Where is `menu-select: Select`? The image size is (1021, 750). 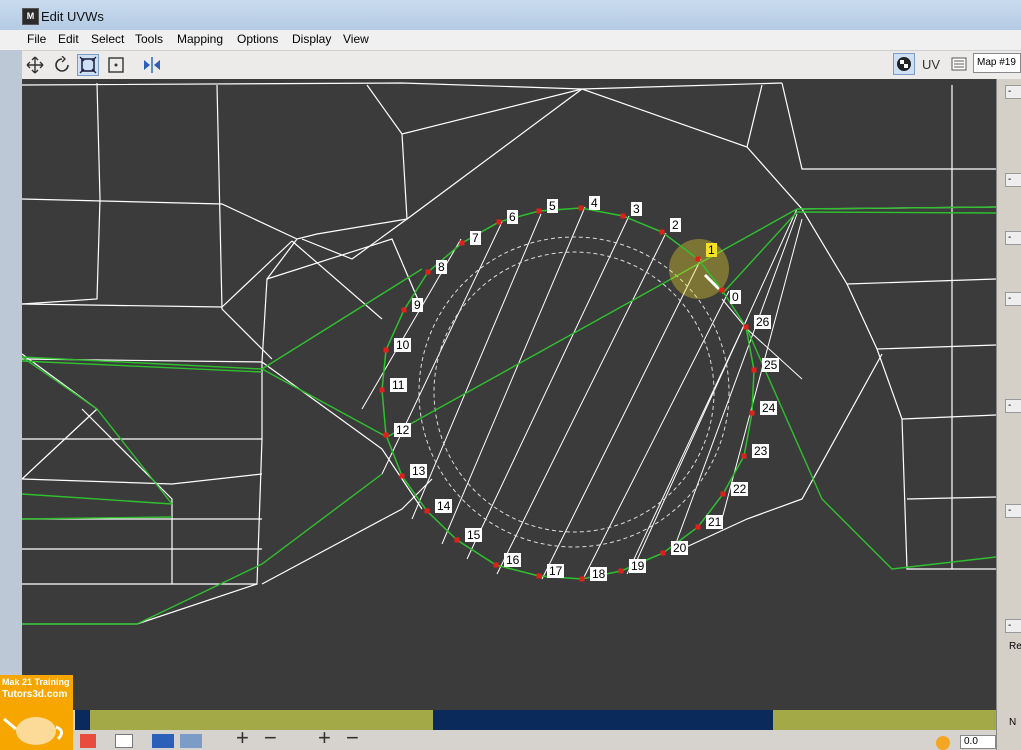 menu-select: Select is located at coordinates (107, 39).